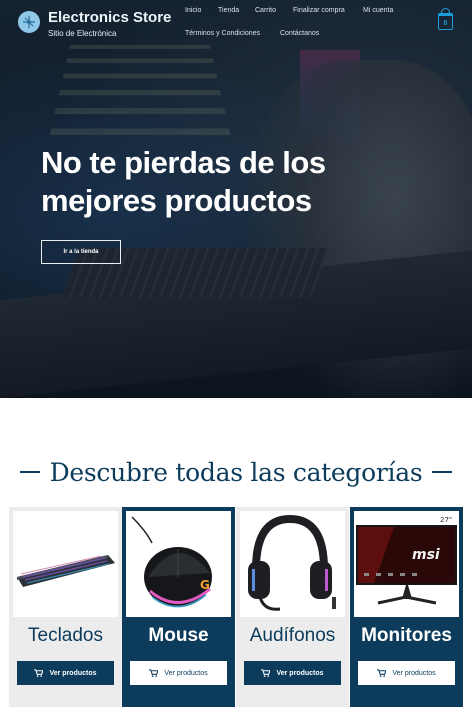 The image size is (472, 715). I want to click on nav-item-mi-cuenta: Mi cuenta, so click(378, 10).